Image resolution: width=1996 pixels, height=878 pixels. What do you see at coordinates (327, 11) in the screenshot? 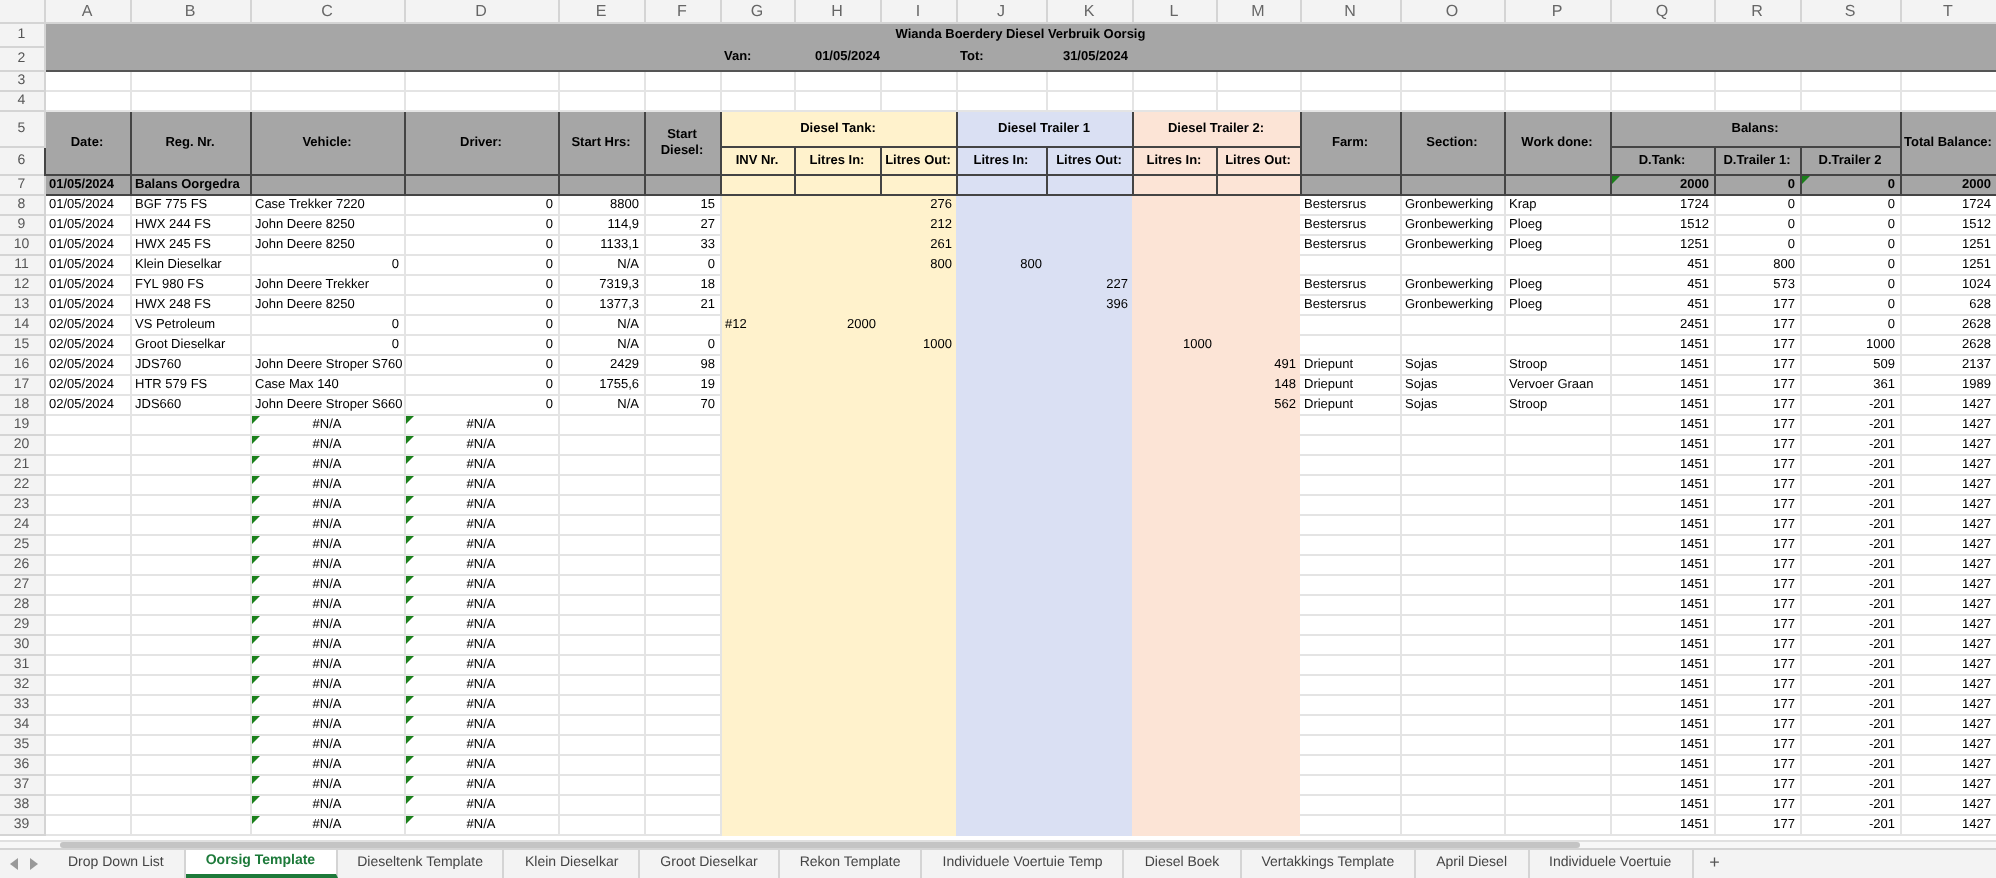
I see `column-letter: C` at bounding box center [327, 11].